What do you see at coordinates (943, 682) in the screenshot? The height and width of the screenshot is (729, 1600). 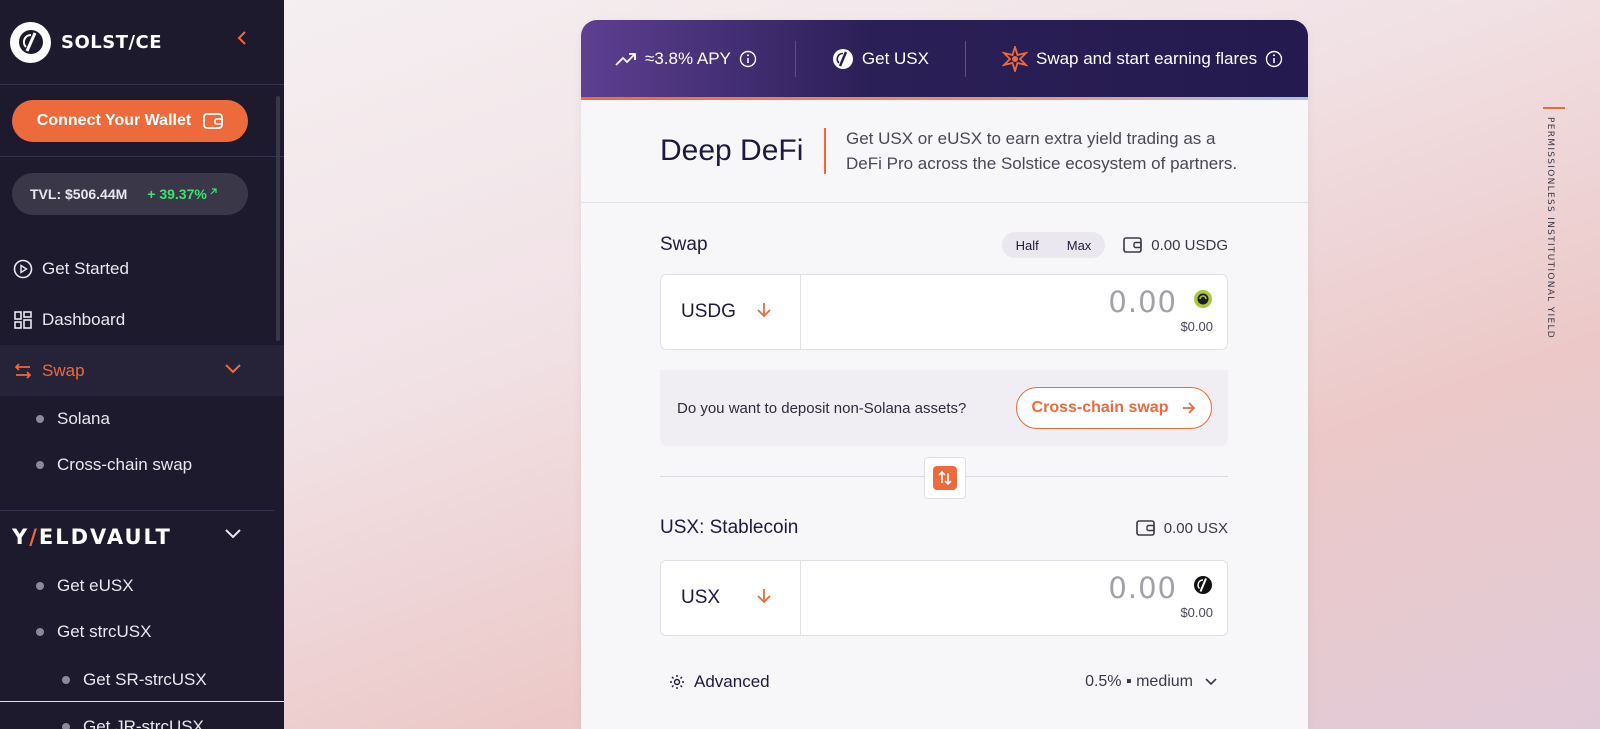 I see `advanced-settings: Advanced 0.5% ▪ medium` at bounding box center [943, 682].